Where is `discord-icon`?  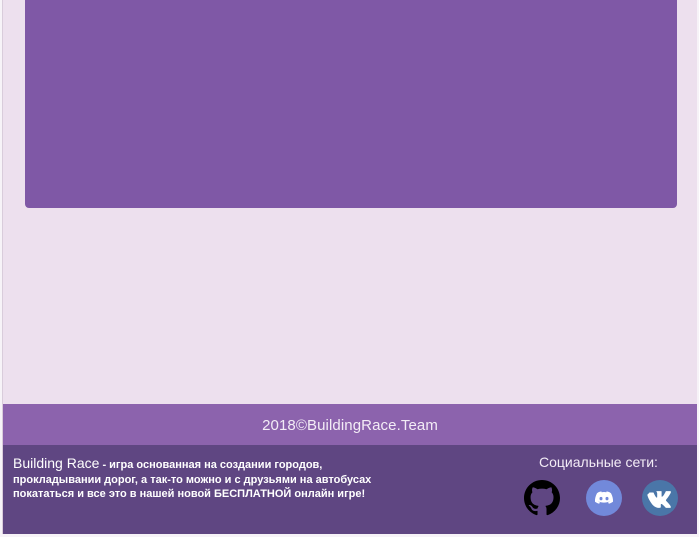 discord-icon is located at coordinates (604, 498).